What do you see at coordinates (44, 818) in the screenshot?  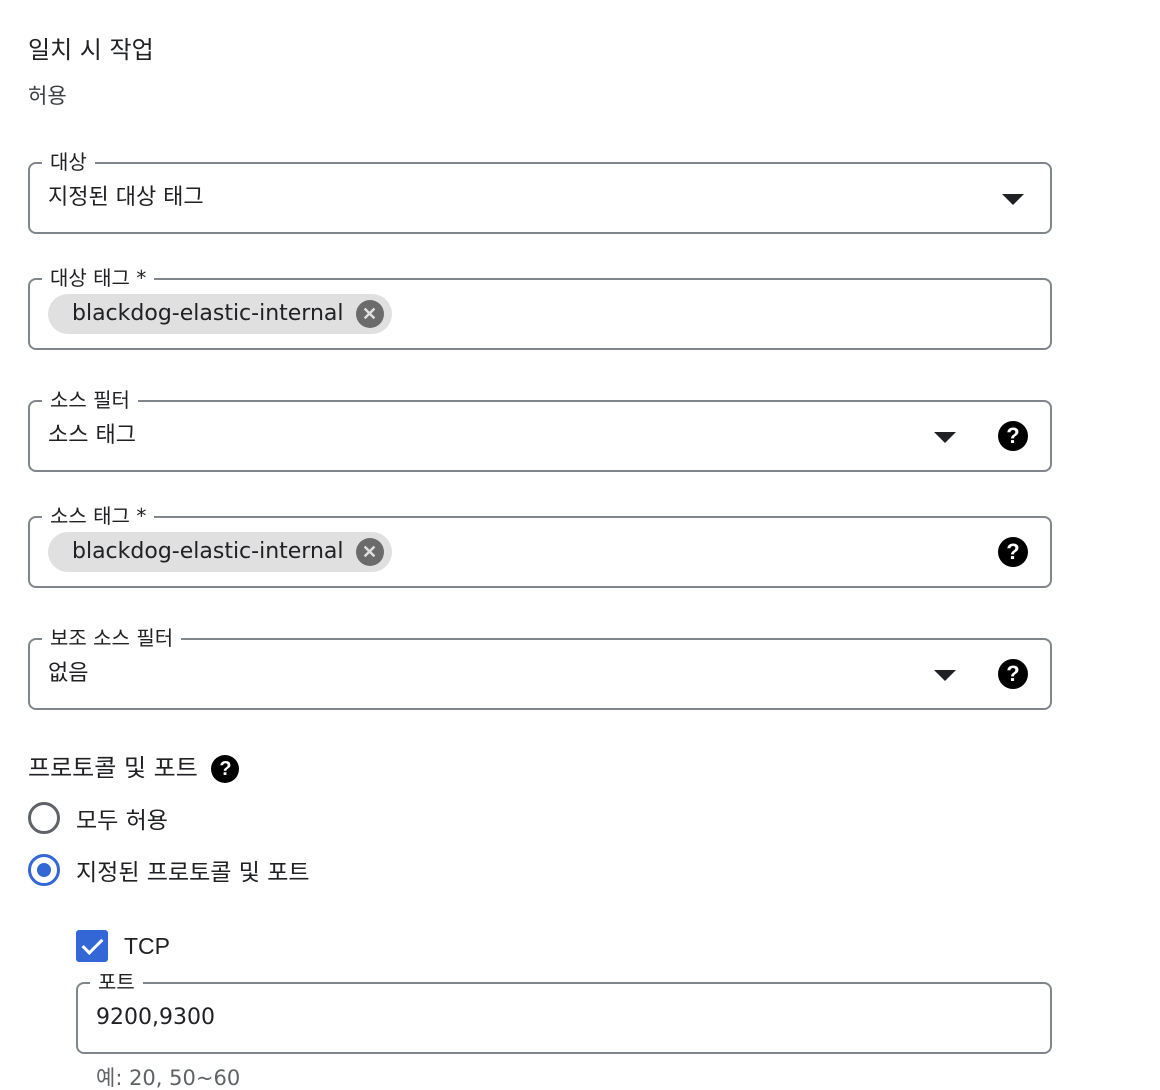 I see `radio-button` at bounding box center [44, 818].